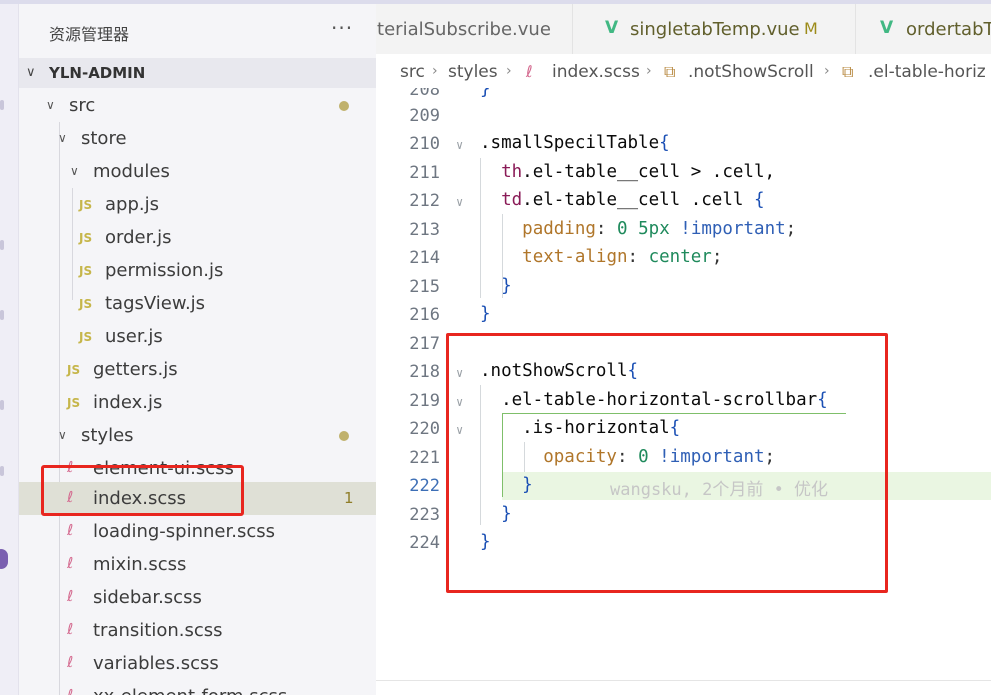 This screenshot has width=991, height=695. I want to click on tab-label: aterialSubscribe.vue, so click(463, 29).